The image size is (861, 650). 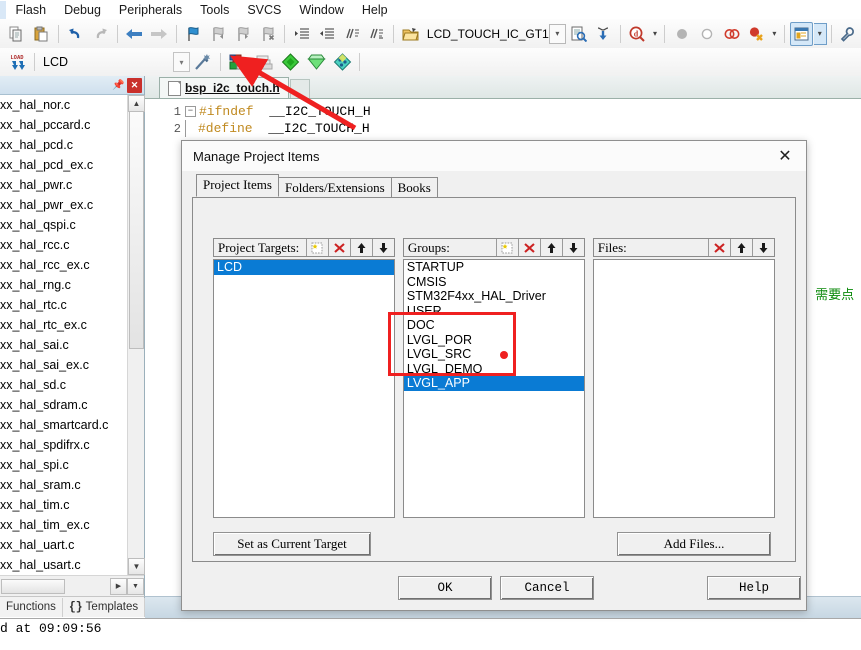 What do you see at coordinates (445, 588) in the screenshot?
I see `ok-button: OK` at bounding box center [445, 588].